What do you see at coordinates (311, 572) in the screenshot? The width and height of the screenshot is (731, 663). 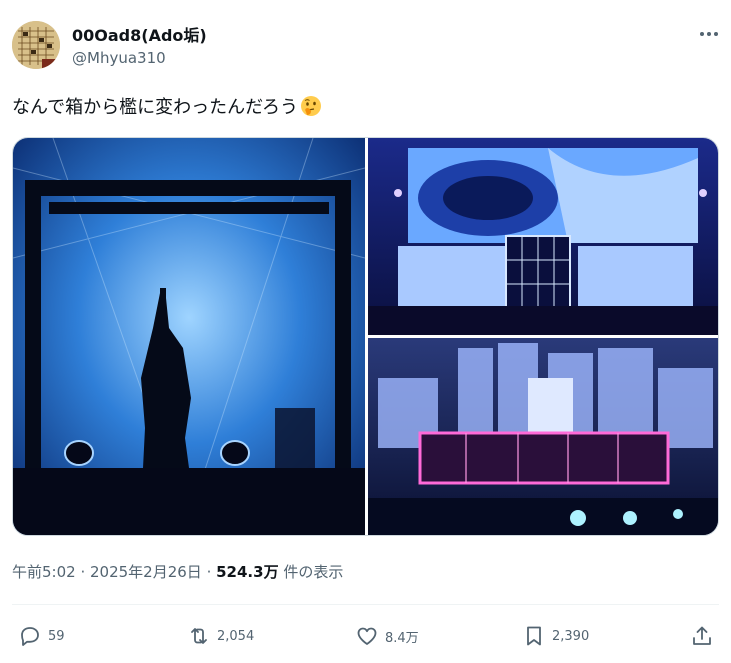 I see `views-label: 件の表示` at bounding box center [311, 572].